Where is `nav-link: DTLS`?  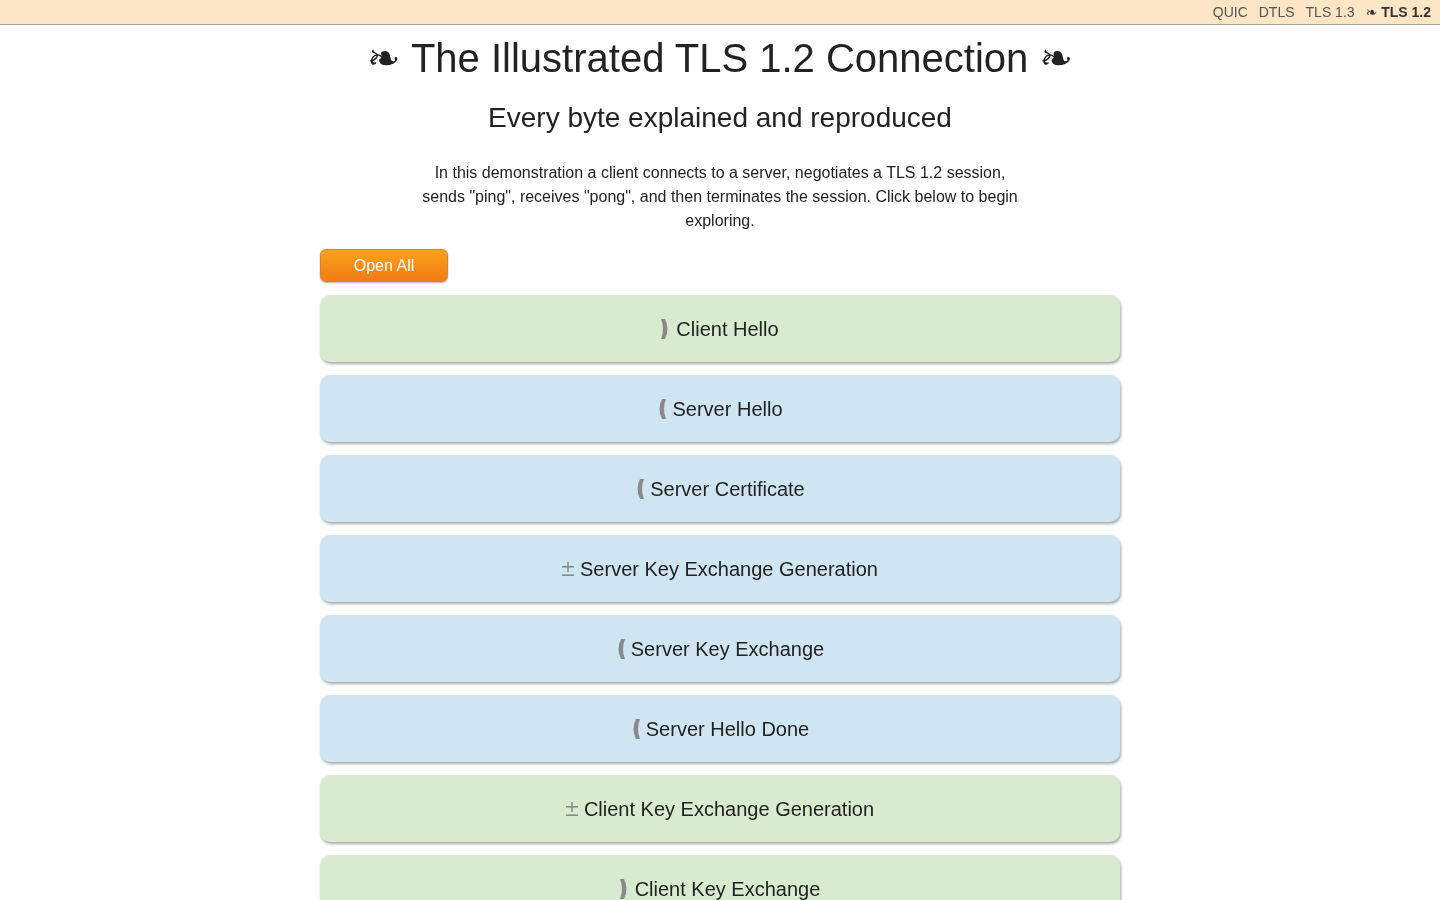
nav-link: DTLS is located at coordinates (1276, 12).